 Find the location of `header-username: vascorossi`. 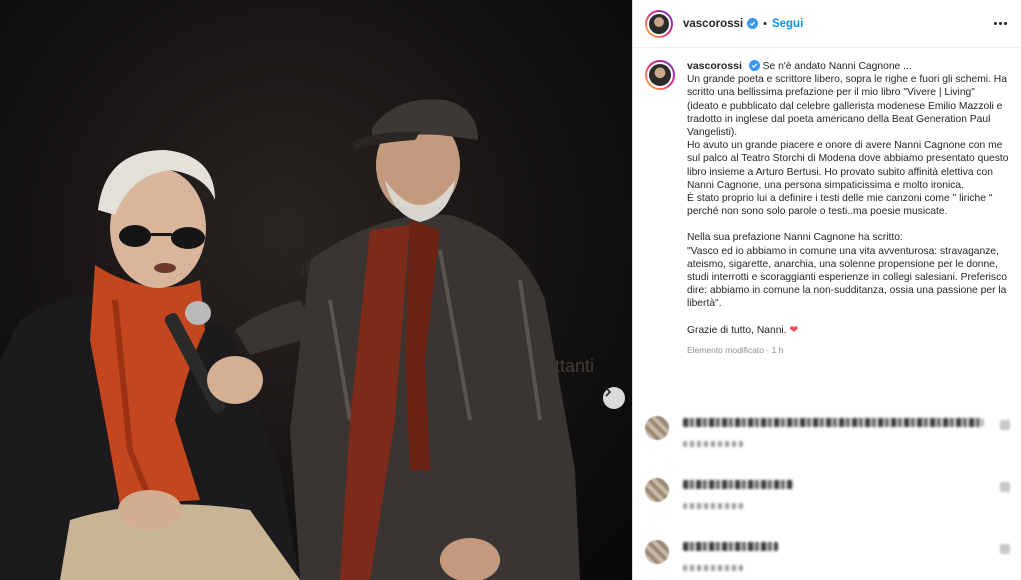

header-username: vascorossi is located at coordinates (713, 24).